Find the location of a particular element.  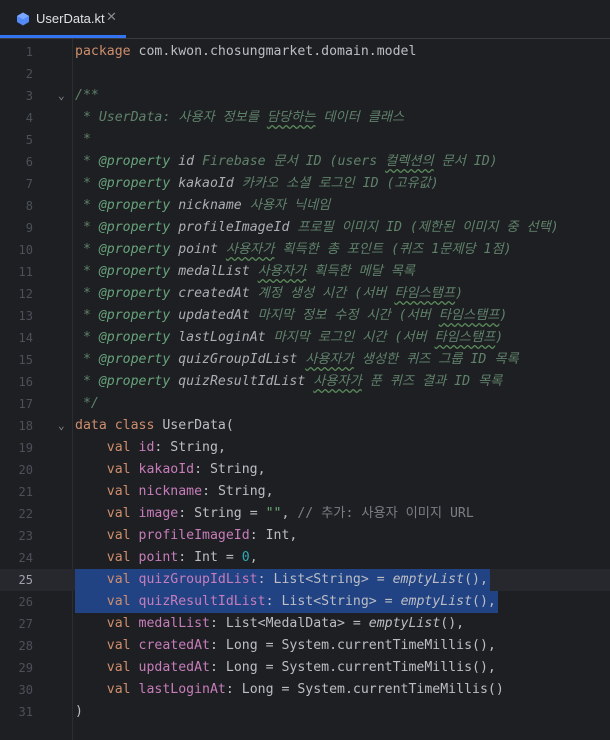

code-text: data class UserData( is located at coordinates (154, 426).